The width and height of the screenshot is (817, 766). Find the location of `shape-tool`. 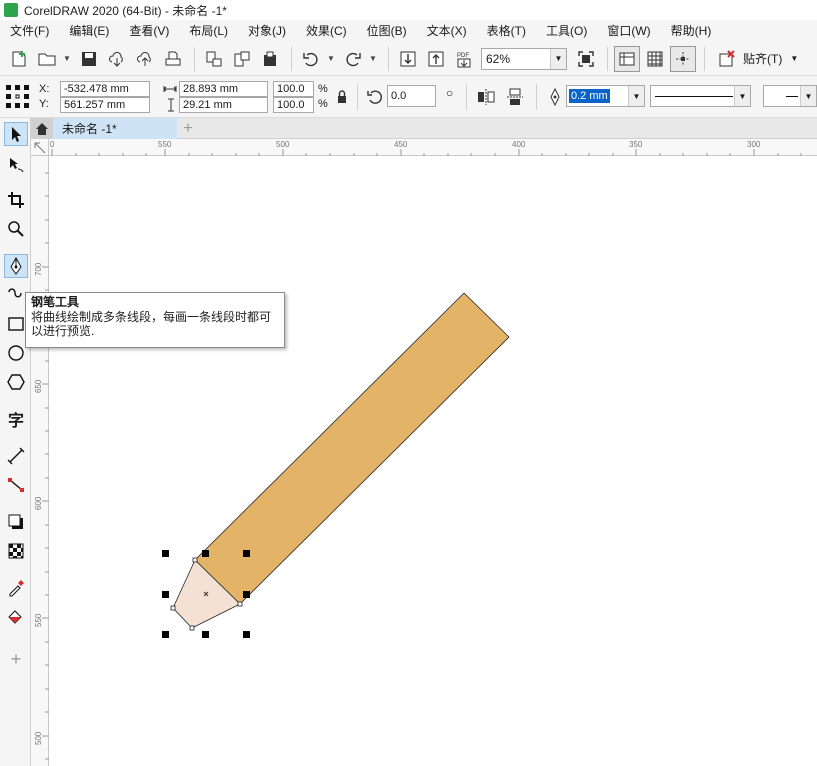

shape-tool is located at coordinates (16, 164).